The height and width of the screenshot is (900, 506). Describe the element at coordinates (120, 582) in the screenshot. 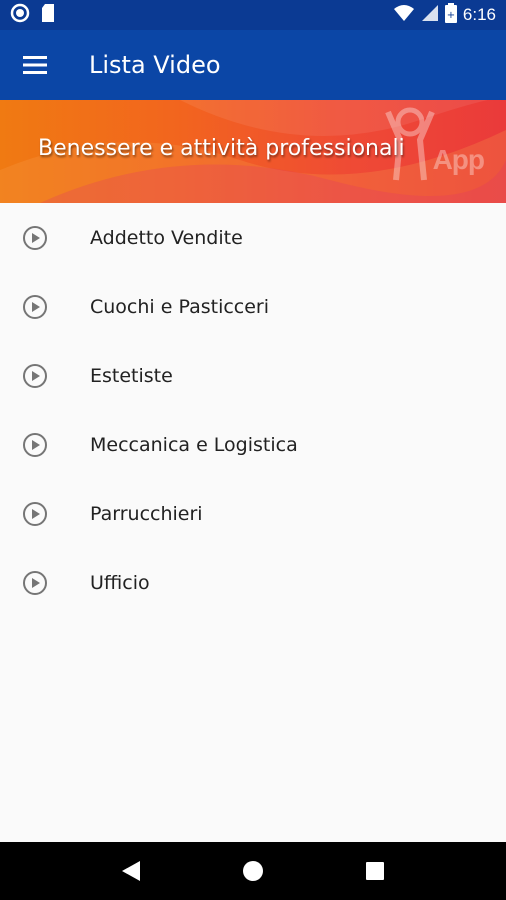

I see `video-item-label: Ufficio` at that location.